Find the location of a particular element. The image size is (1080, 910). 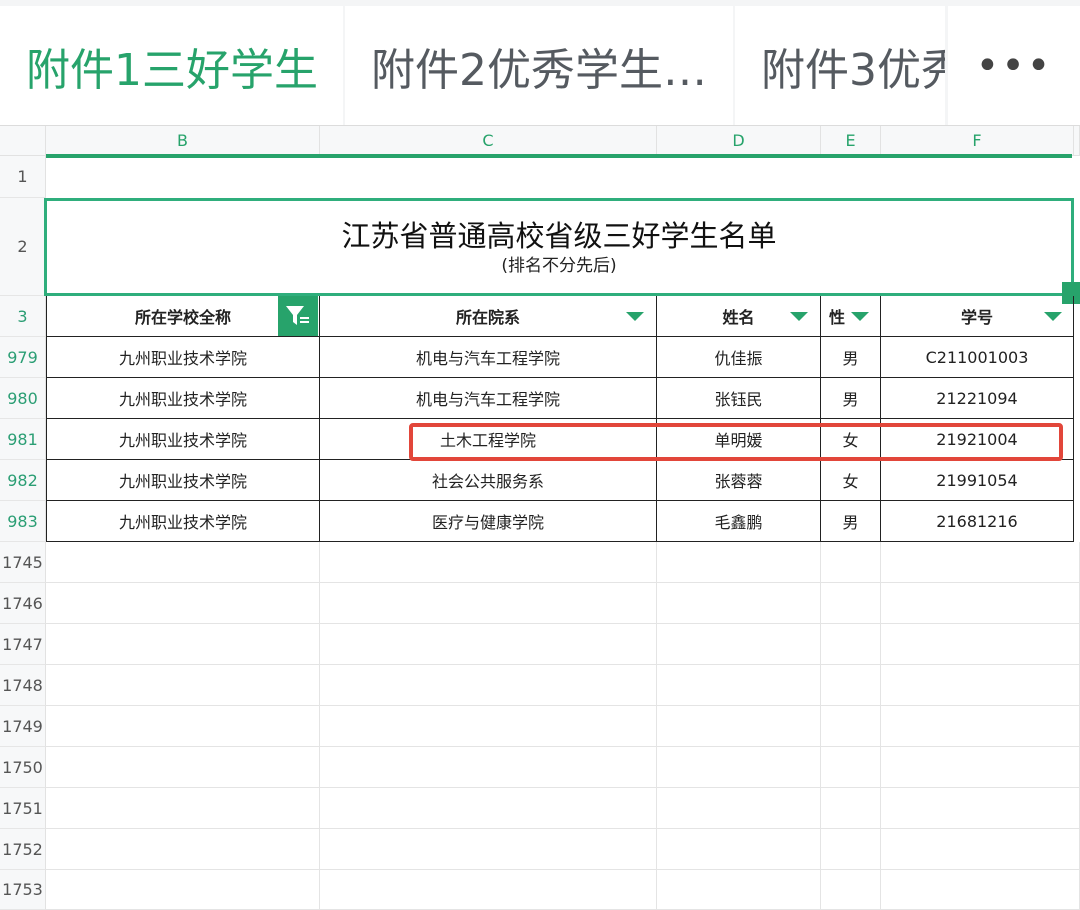

column-header-b: B is located at coordinates (183, 141).